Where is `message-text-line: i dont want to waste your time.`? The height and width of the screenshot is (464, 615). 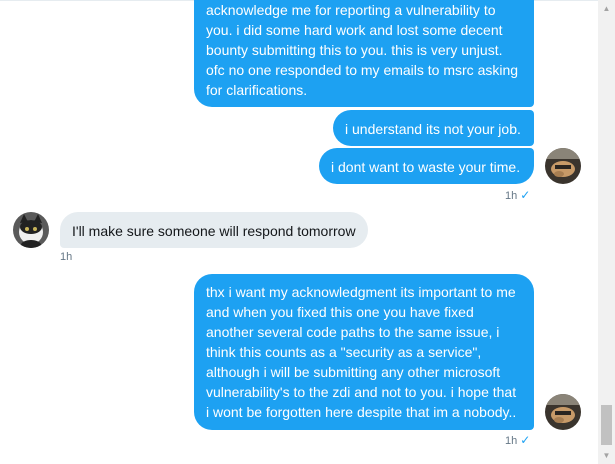
message-text-line: i dont want to waste your time. is located at coordinates (426, 167).